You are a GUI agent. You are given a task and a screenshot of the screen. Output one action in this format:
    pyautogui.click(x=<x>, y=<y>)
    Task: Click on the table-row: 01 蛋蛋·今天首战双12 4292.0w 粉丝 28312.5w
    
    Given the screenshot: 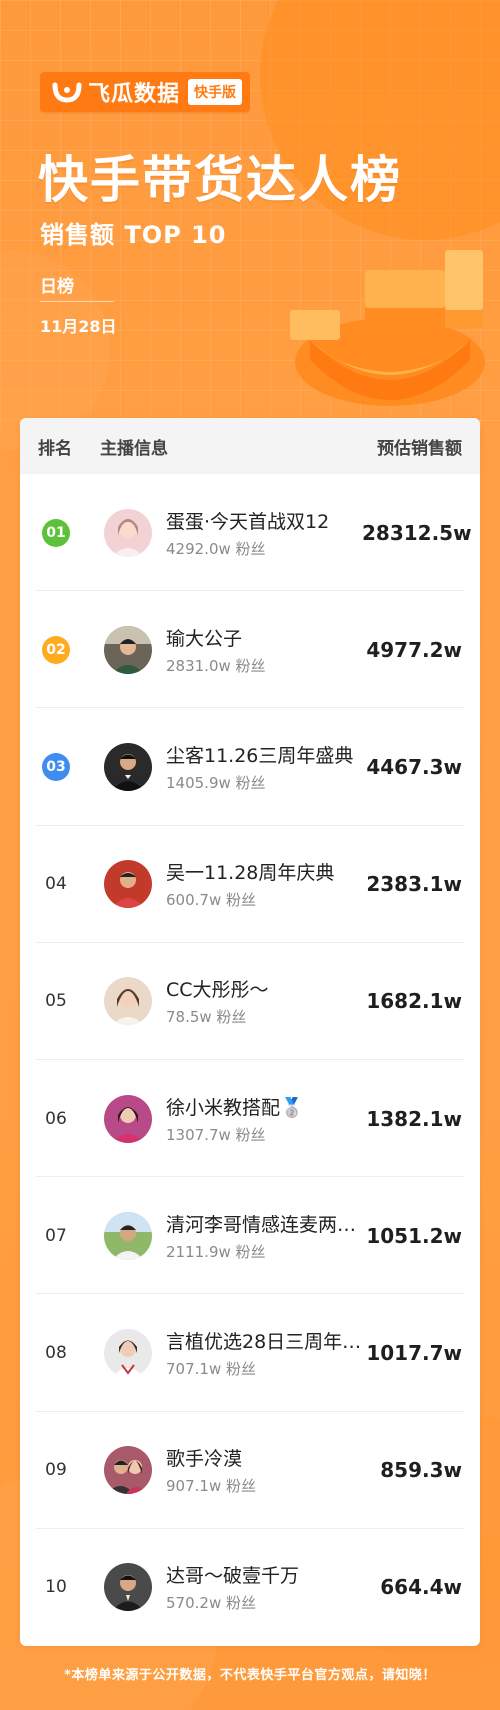 What is the action you would take?
    pyautogui.click(x=250, y=533)
    